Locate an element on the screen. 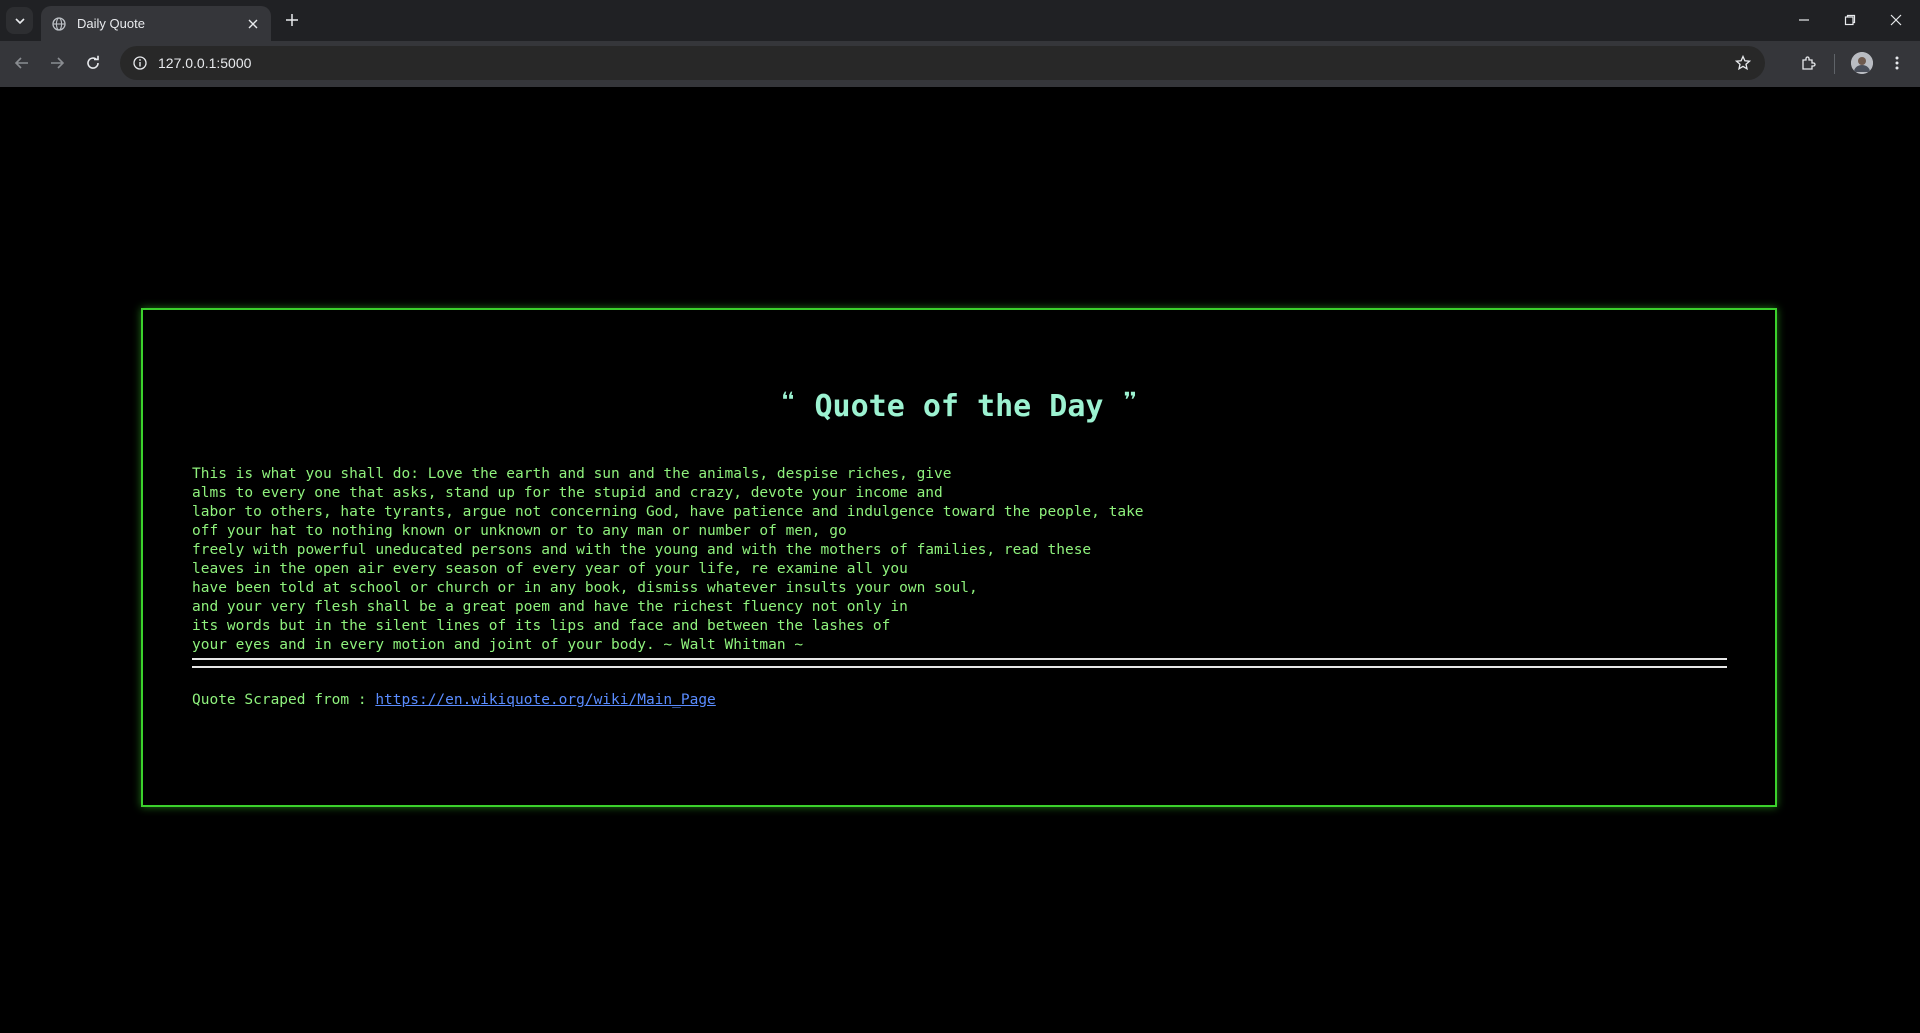 This screenshot has width=1920, height=1033. address-bar: 127.0.0.1:5000 is located at coordinates (942, 63).